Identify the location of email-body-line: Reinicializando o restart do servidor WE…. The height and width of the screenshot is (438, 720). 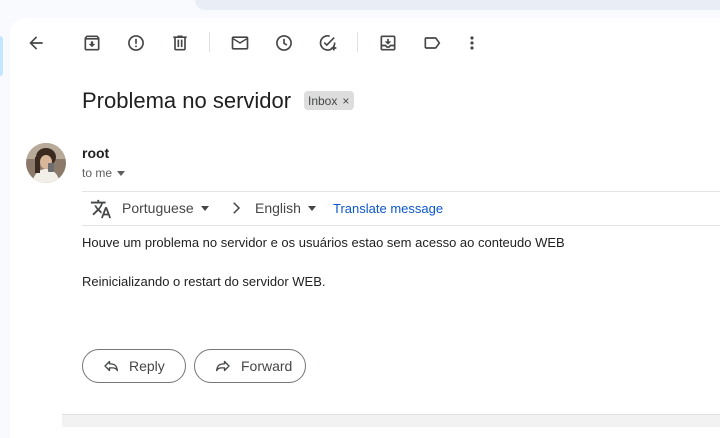
(204, 281).